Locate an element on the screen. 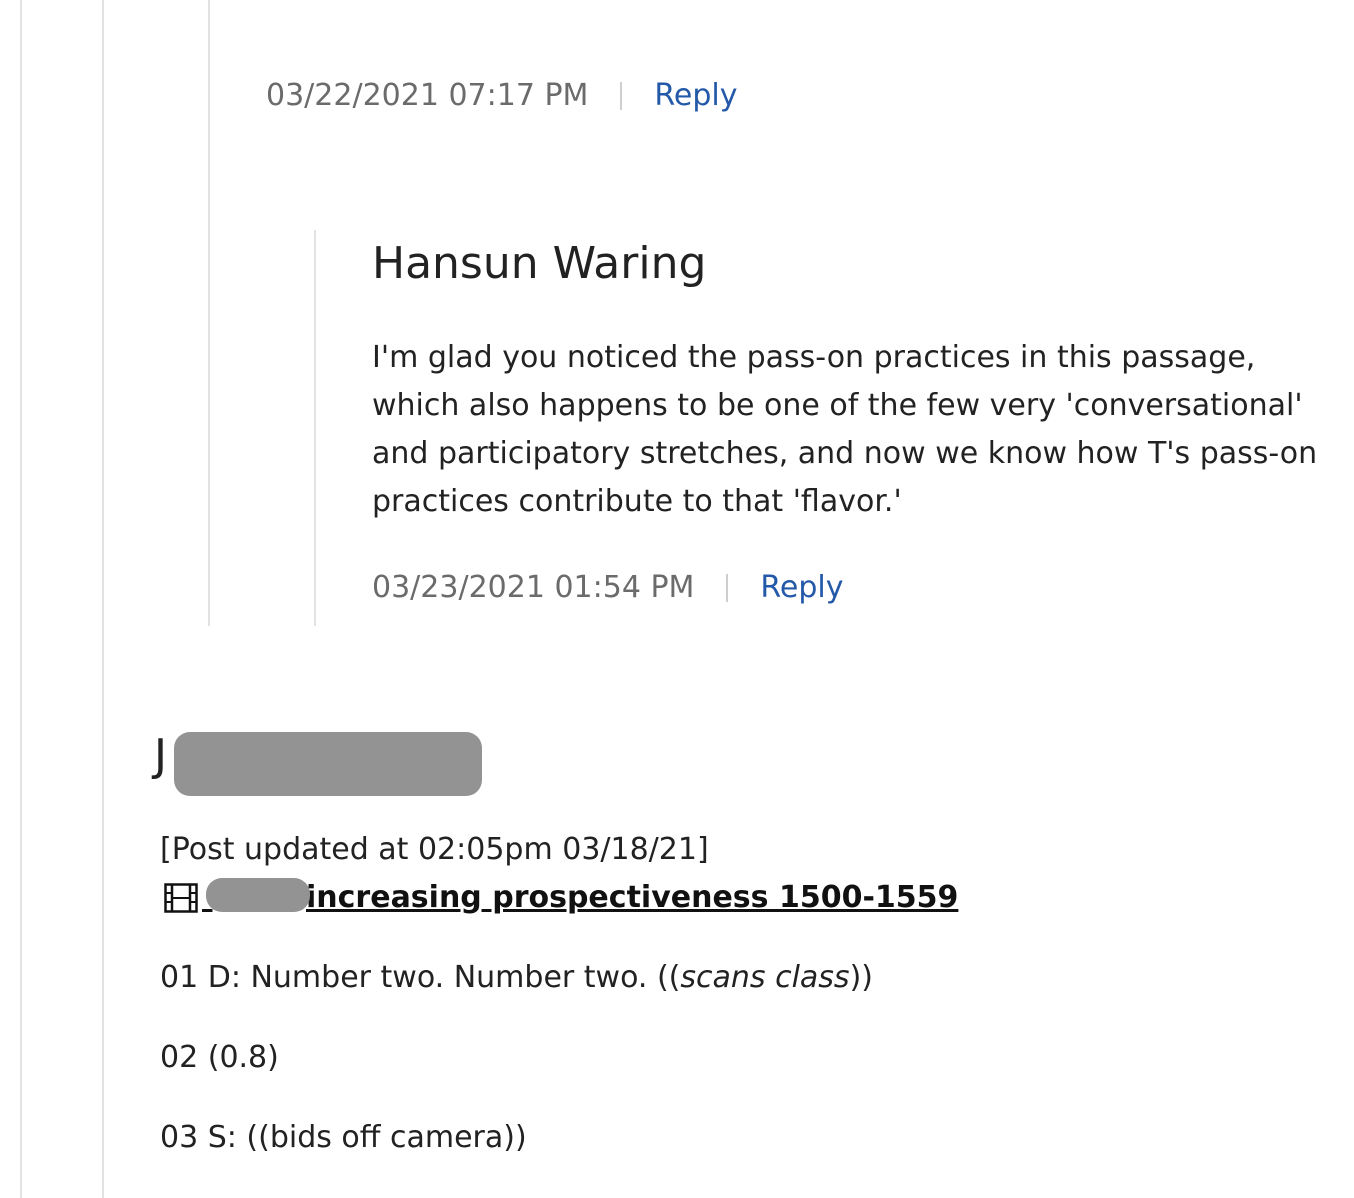 This screenshot has width=1354, height=1198. transcript-line: 03 S: ((bids off camera)) is located at coordinates (343, 1137).